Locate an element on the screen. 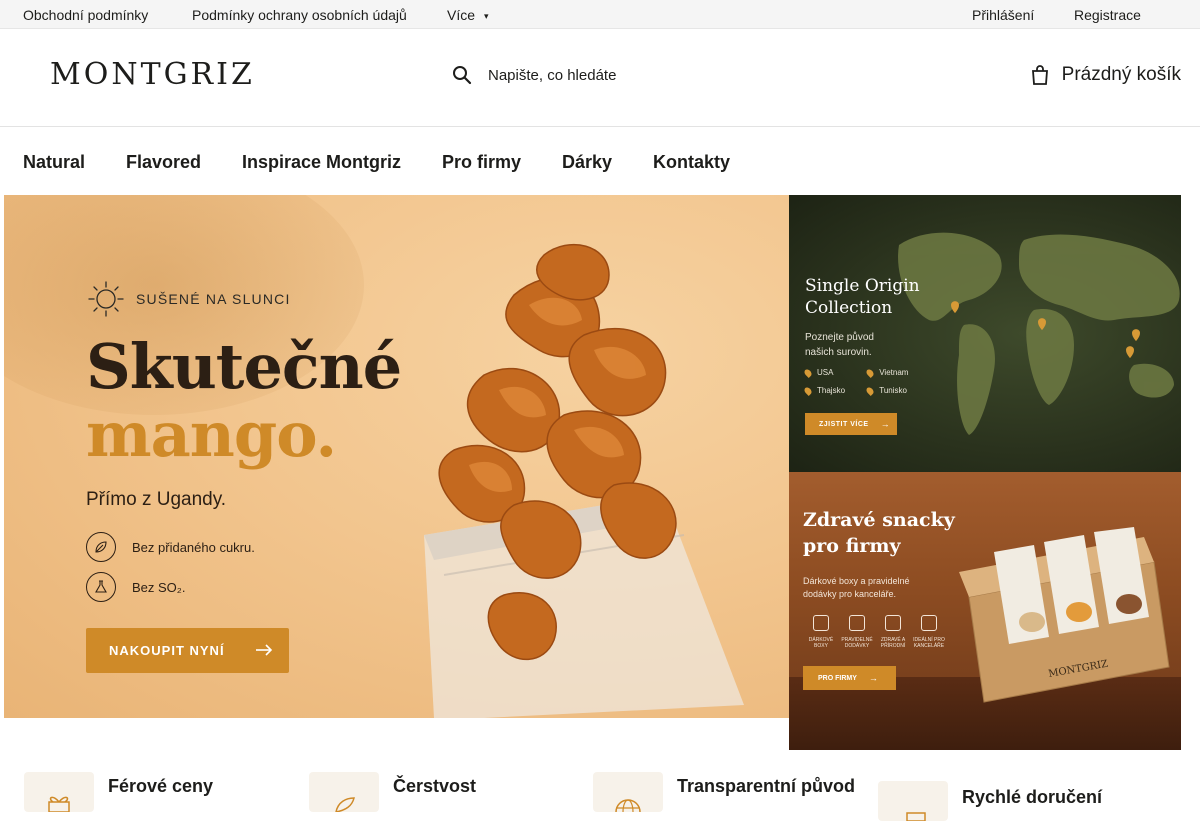 The width and height of the screenshot is (1200, 821). flask-icon is located at coordinates (101, 587).